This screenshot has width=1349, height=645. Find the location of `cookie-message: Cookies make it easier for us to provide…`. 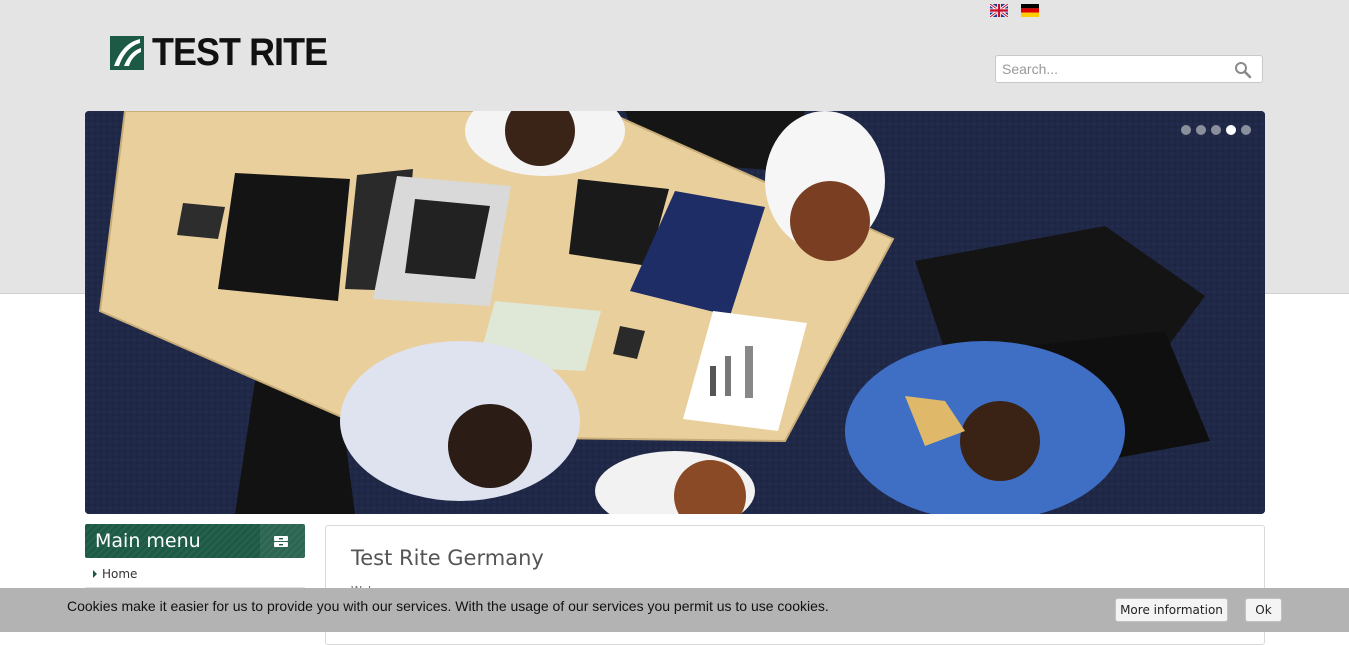

cookie-message: Cookies make it easier for us to provide… is located at coordinates (448, 606).